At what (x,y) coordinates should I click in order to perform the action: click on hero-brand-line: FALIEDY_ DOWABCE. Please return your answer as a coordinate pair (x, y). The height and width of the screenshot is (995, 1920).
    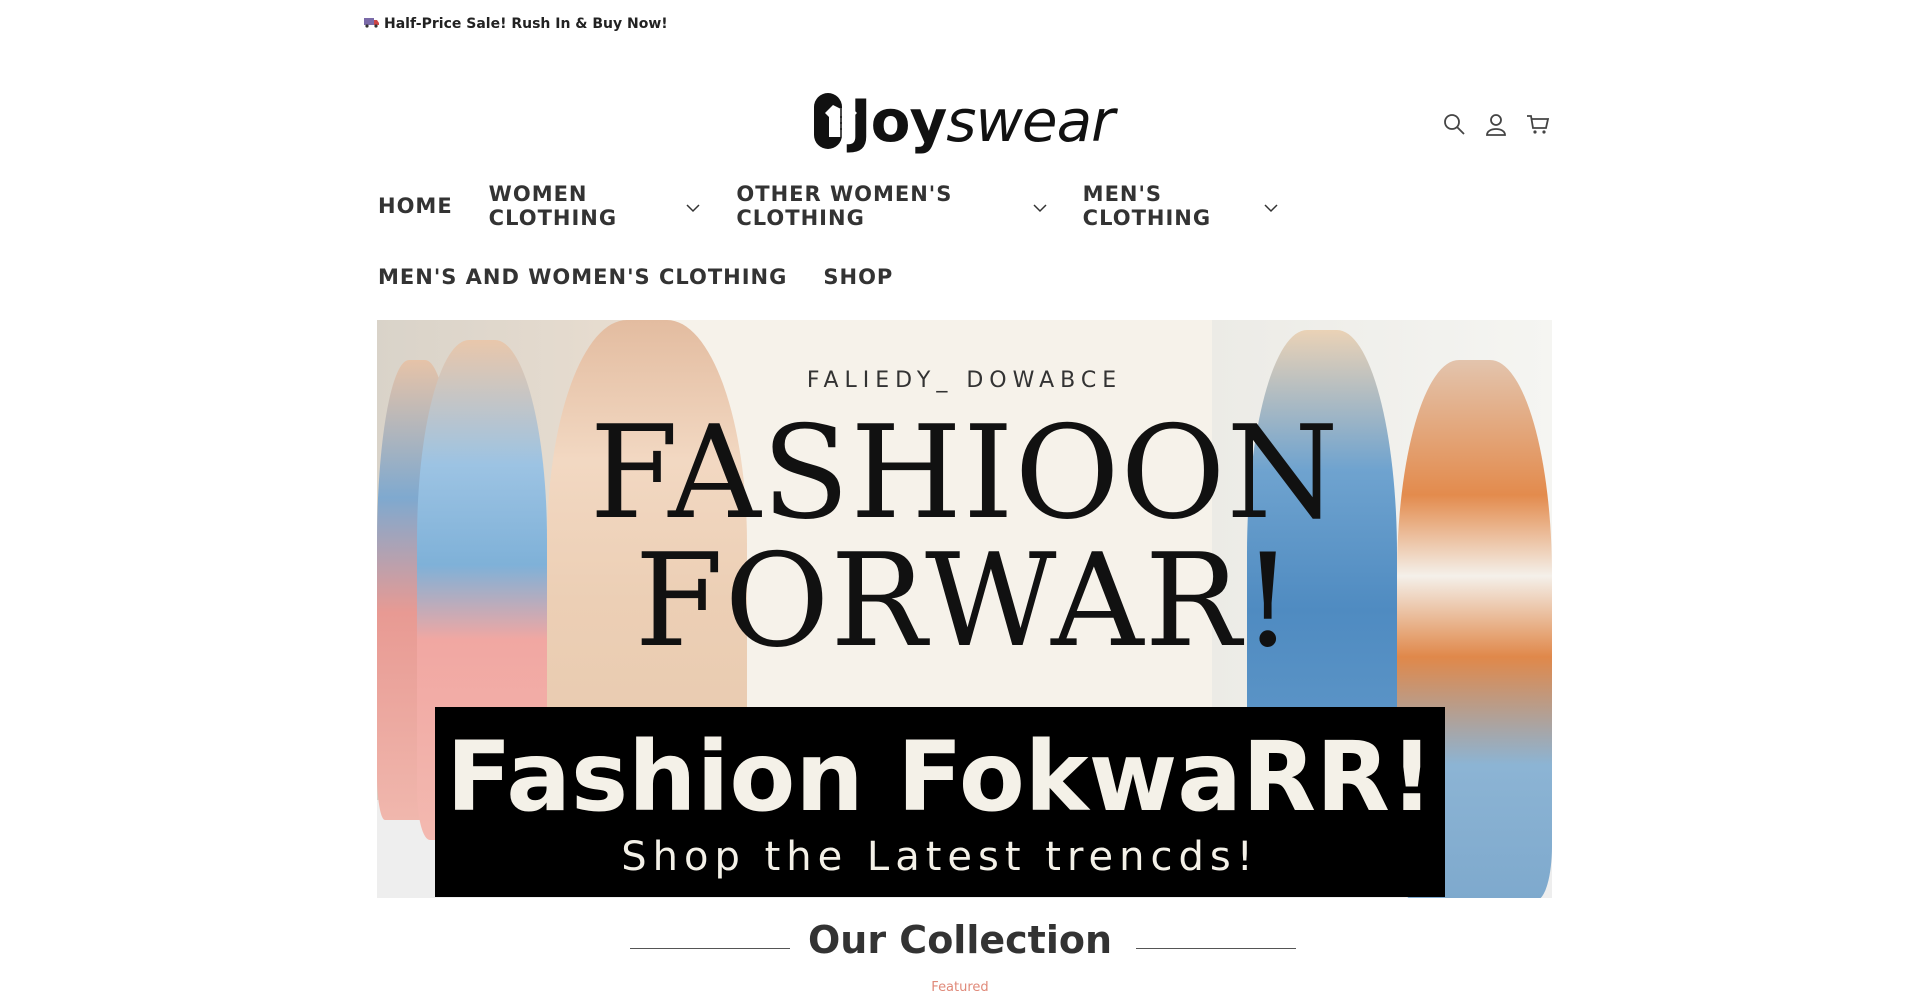
    Looking at the image, I should click on (964, 380).